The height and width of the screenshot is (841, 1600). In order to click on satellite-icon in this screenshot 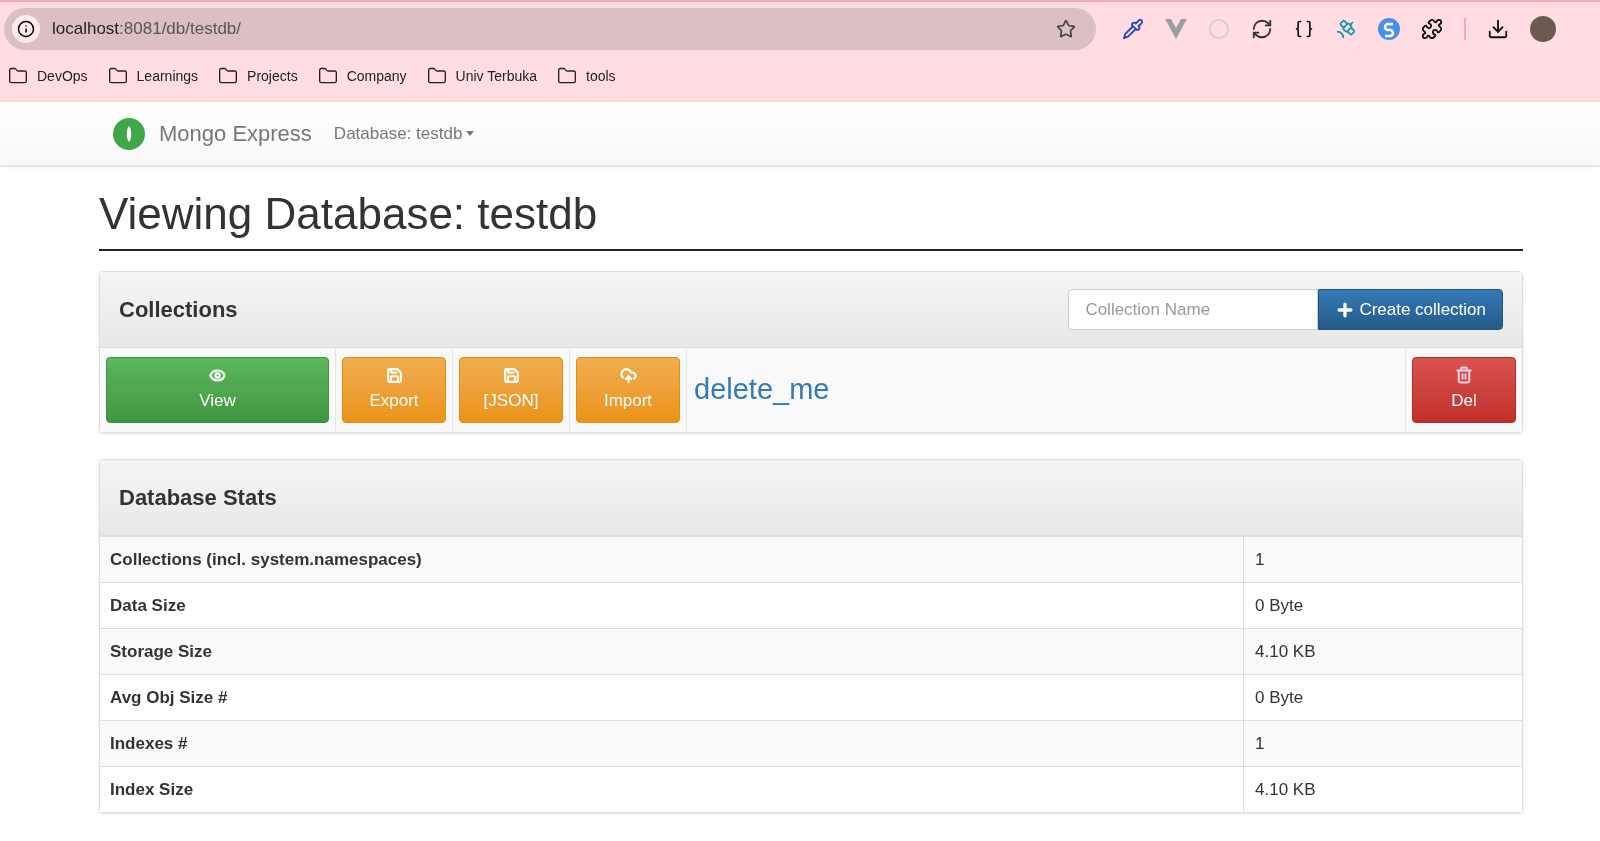, I will do `click(1346, 29)`.